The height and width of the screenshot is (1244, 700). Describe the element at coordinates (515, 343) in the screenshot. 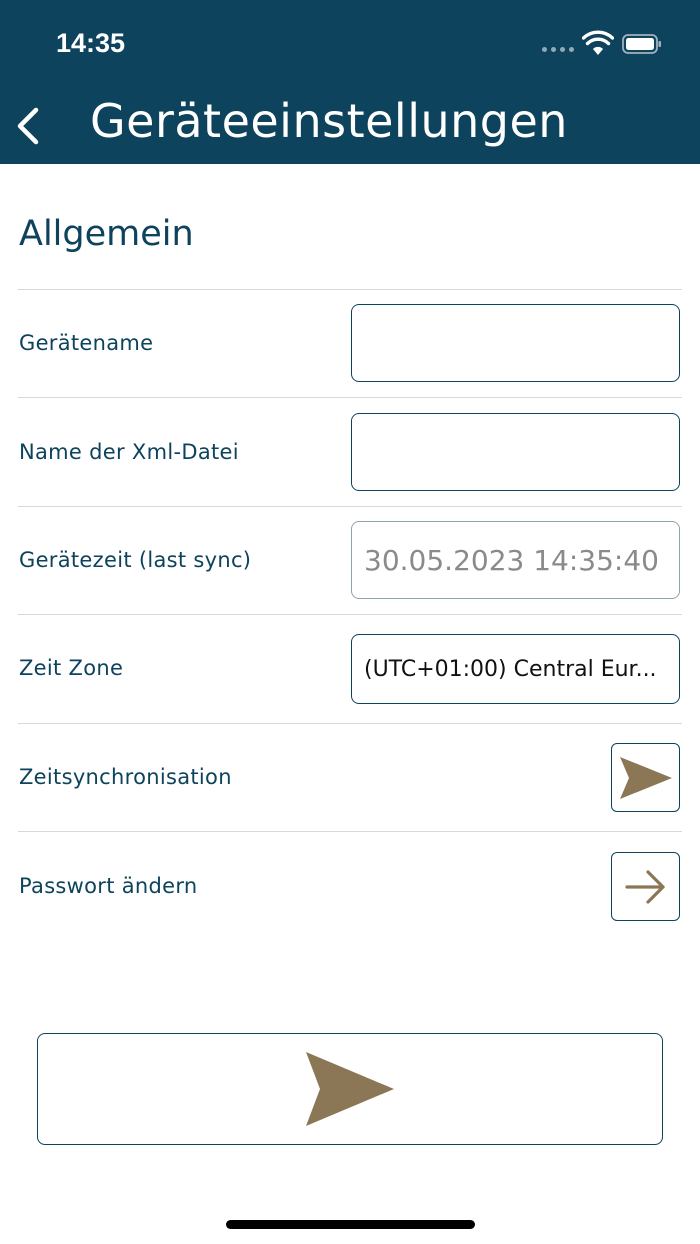

I see `device-name-input` at that location.